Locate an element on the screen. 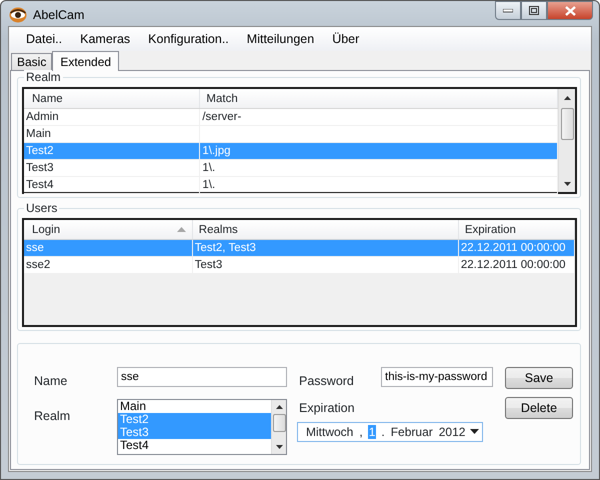  window-title: AbelCam is located at coordinates (58, 15).